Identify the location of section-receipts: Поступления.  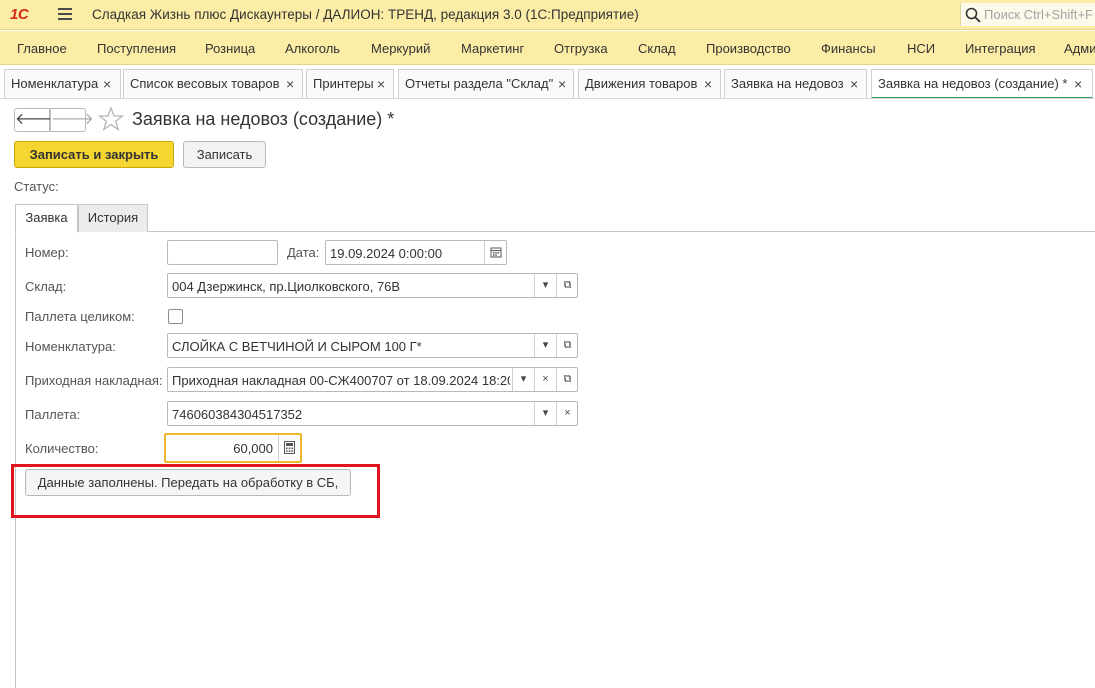
(136, 48).